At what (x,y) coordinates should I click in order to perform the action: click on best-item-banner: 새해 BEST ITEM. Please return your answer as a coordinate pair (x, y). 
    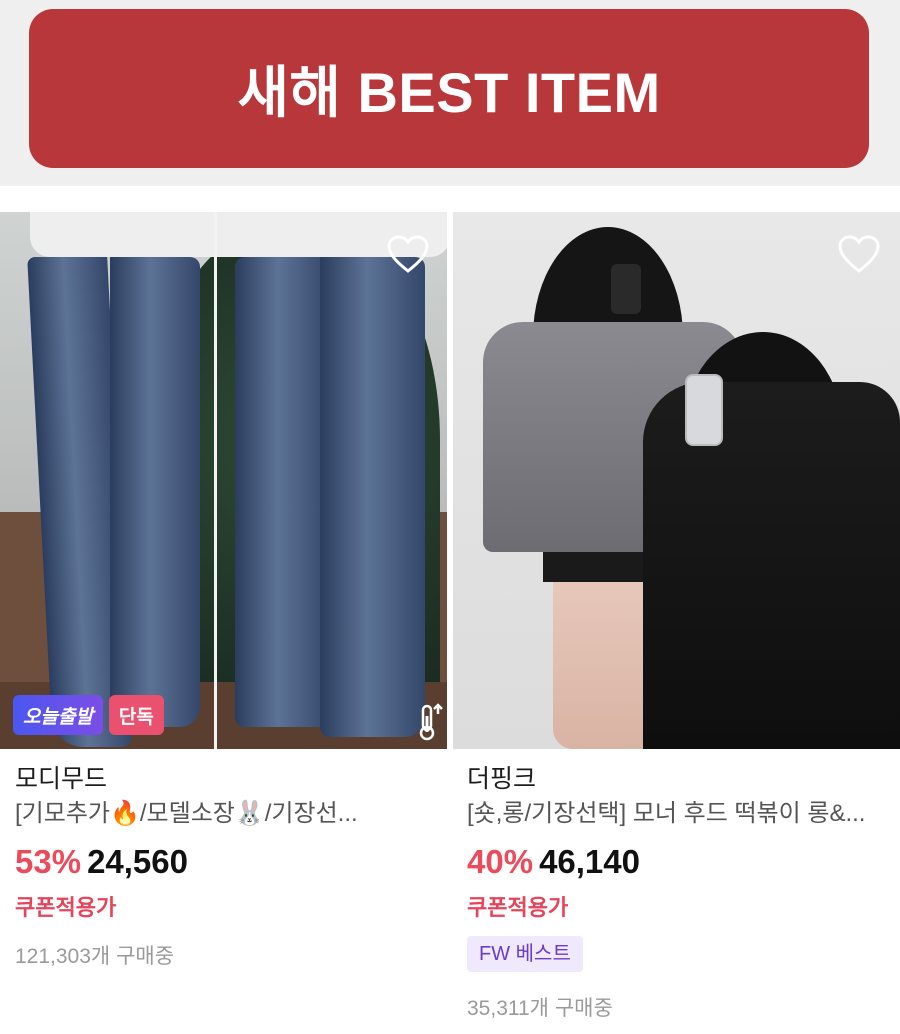
    Looking at the image, I should click on (449, 88).